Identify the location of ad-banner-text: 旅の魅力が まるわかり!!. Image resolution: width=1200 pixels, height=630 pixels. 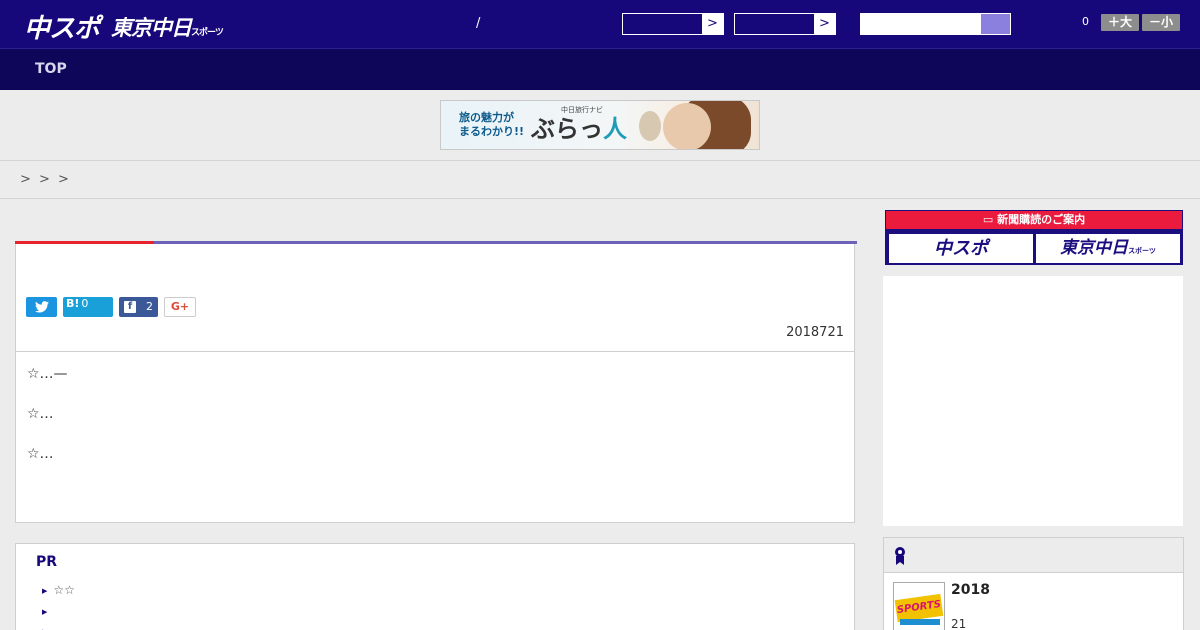
(491, 125).